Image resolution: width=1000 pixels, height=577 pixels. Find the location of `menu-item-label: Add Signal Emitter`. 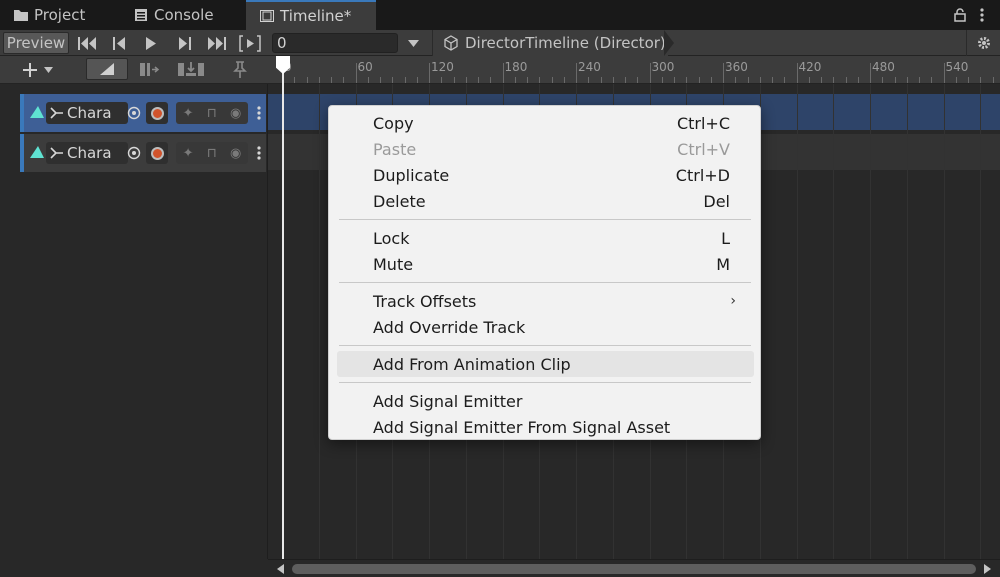

menu-item-label: Add Signal Emitter is located at coordinates (448, 401).